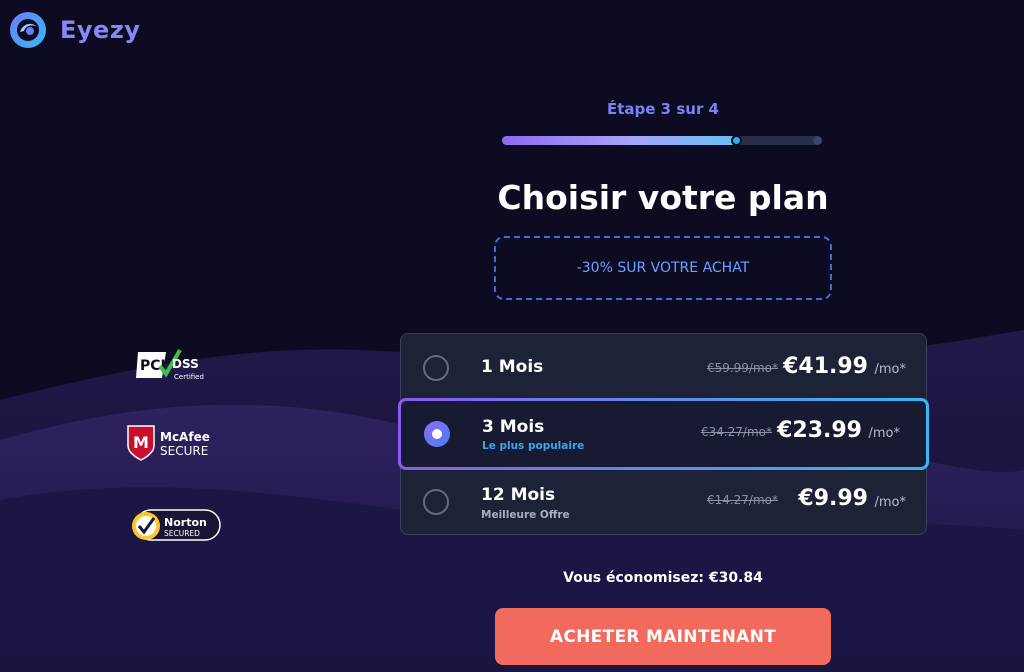  What do you see at coordinates (736, 140) in the screenshot?
I see `progress-knob` at bounding box center [736, 140].